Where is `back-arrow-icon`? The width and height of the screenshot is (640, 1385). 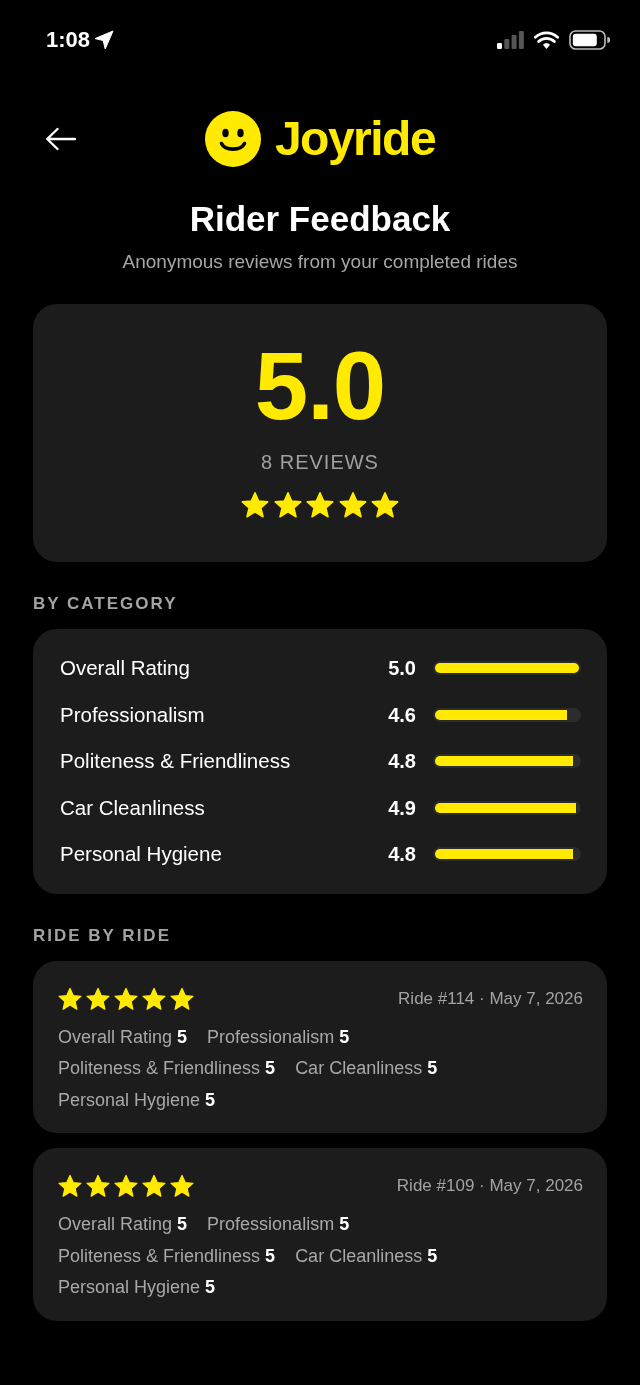
back-arrow-icon is located at coordinates (60, 139).